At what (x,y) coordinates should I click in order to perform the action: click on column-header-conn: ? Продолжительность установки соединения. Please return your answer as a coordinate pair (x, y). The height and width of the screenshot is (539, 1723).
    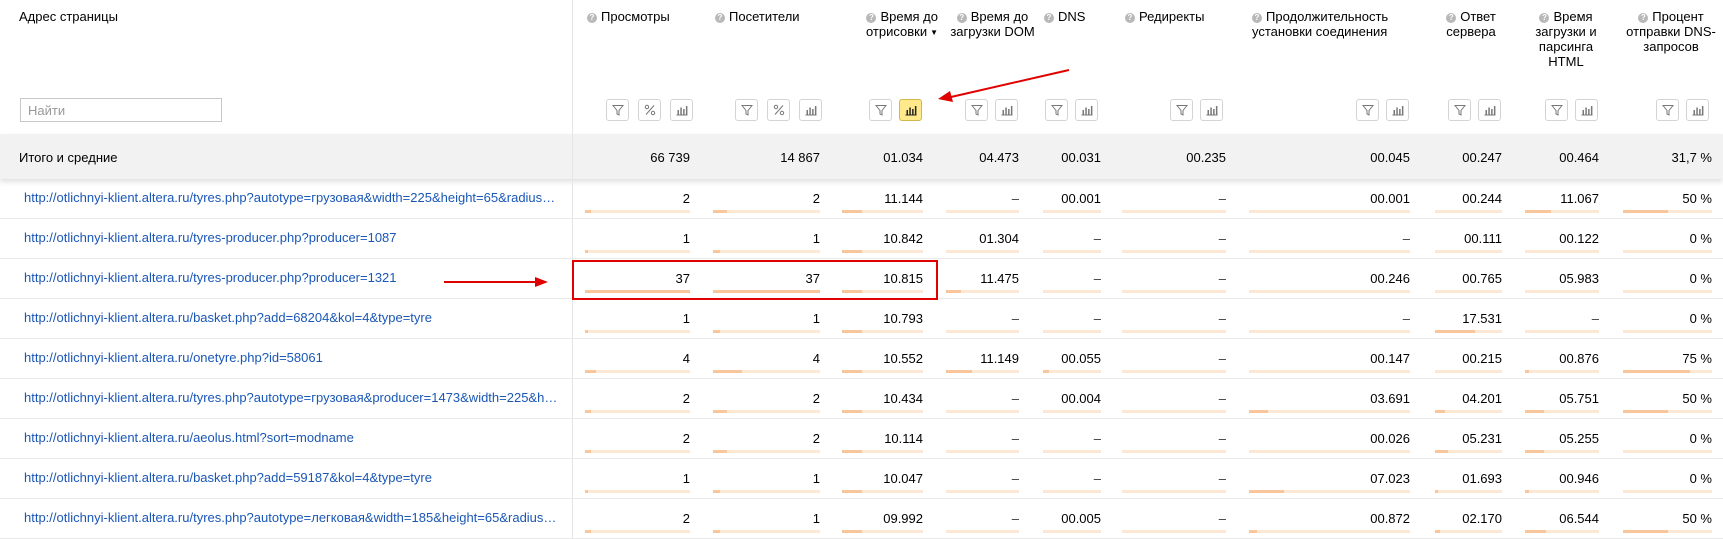
    Looking at the image, I should click on (1332, 24).